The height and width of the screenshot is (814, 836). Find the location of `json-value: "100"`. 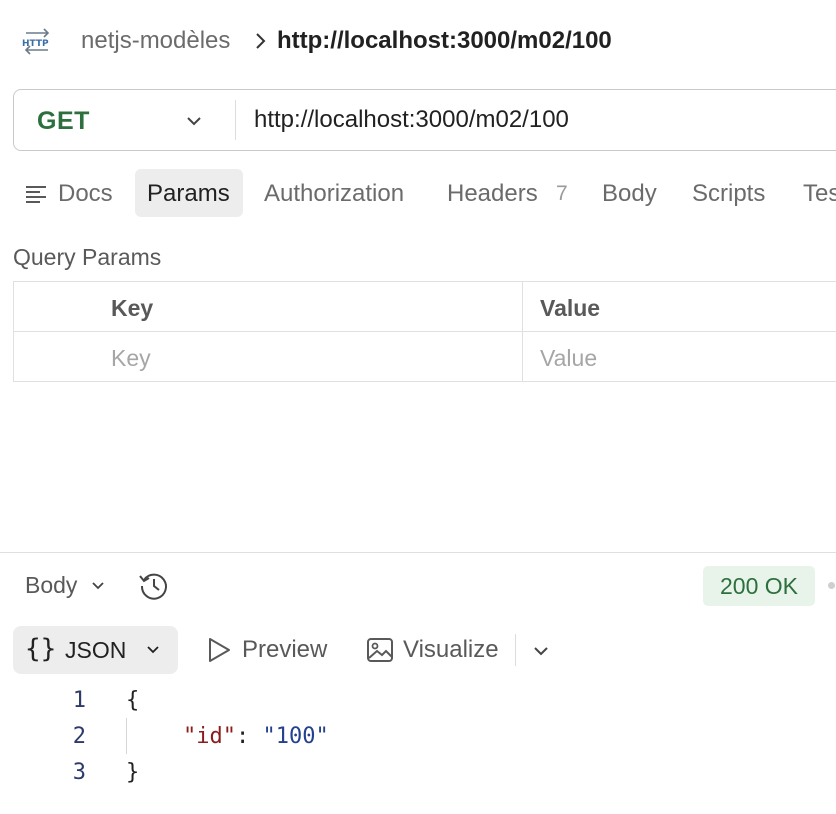

json-value: "100" is located at coordinates (295, 736).